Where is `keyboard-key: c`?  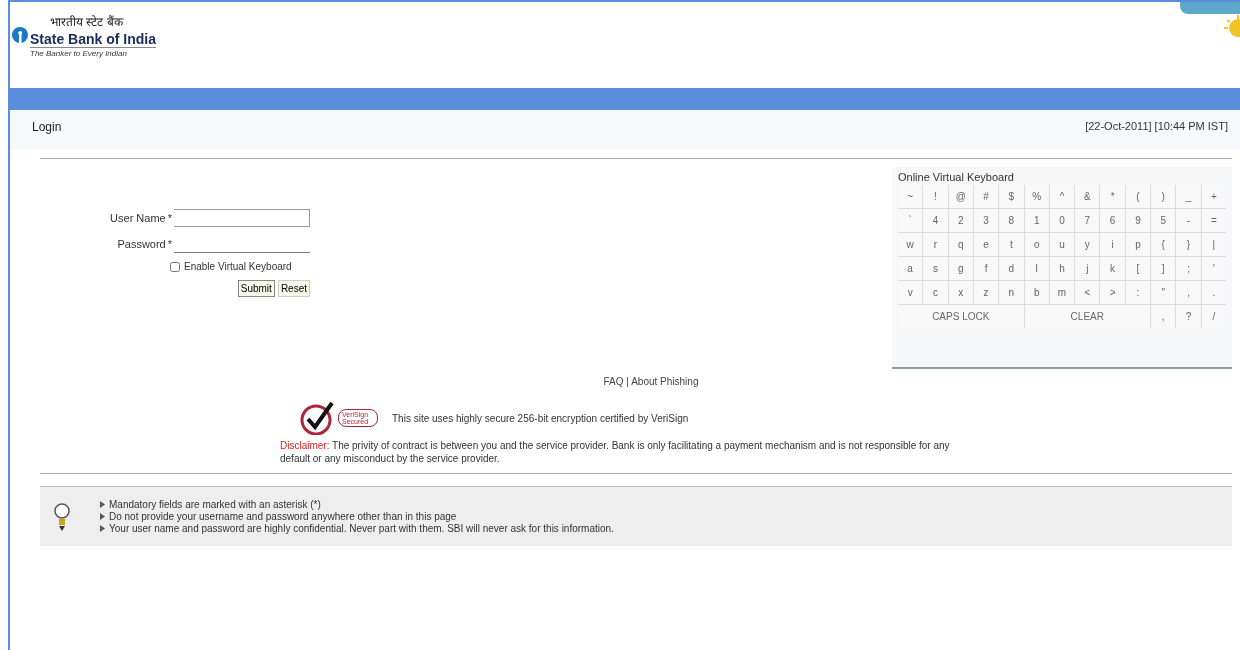 keyboard-key: c is located at coordinates (935, 292).